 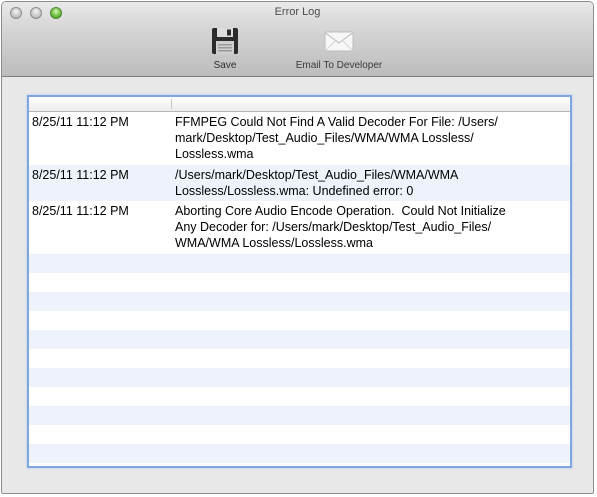 I want to click on floppy-disk-icon, so click(x=225, y=41).